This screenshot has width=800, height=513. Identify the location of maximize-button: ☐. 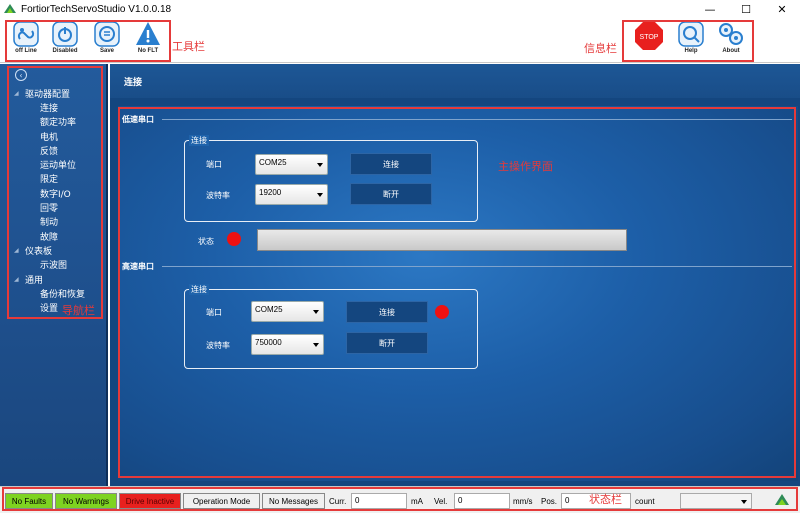
(746, 9).